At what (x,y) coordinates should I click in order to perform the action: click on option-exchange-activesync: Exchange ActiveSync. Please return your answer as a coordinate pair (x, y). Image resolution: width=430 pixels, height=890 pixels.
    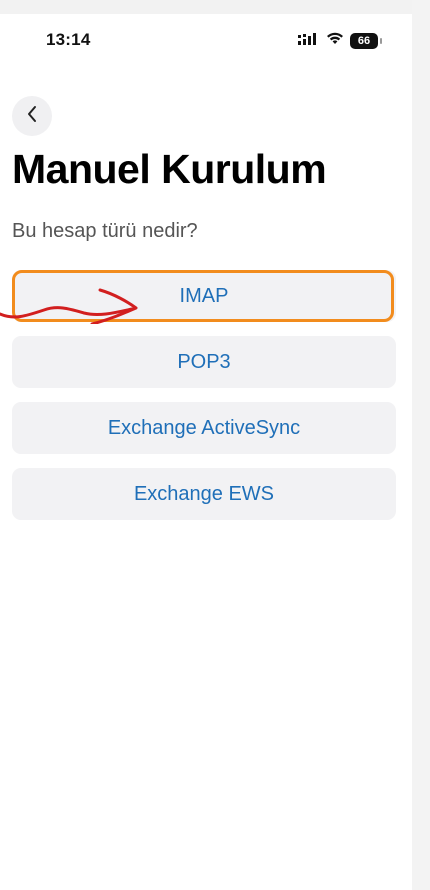
    Looking at the image, I should click on (204, 428).